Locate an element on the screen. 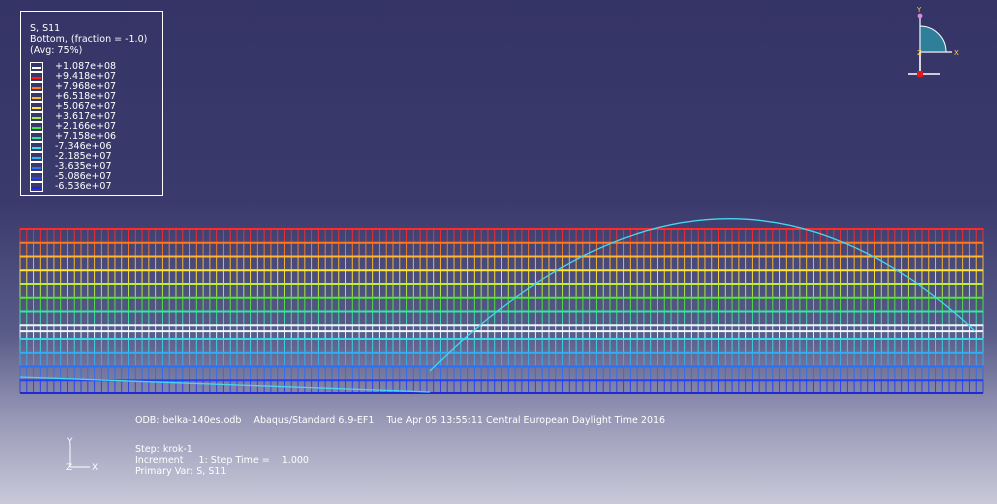 This screenshot has width=997, height=504. view-triad-z-label: Z is located at coordinates (919, 53).